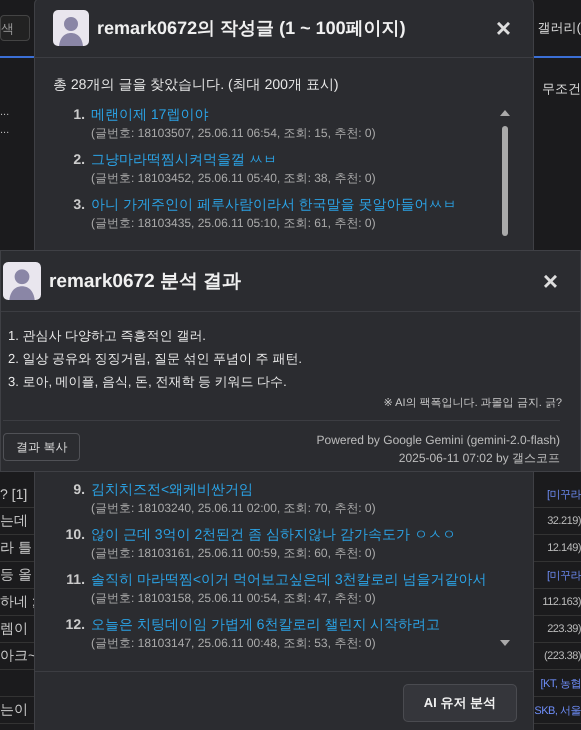 The width and height of the screenshot is (581, 730). What do you see at coordinates (459, 703) in the screenshot?
I see `ai-analysis-button: AI 유저 분석` at bounding box center [459, 703].